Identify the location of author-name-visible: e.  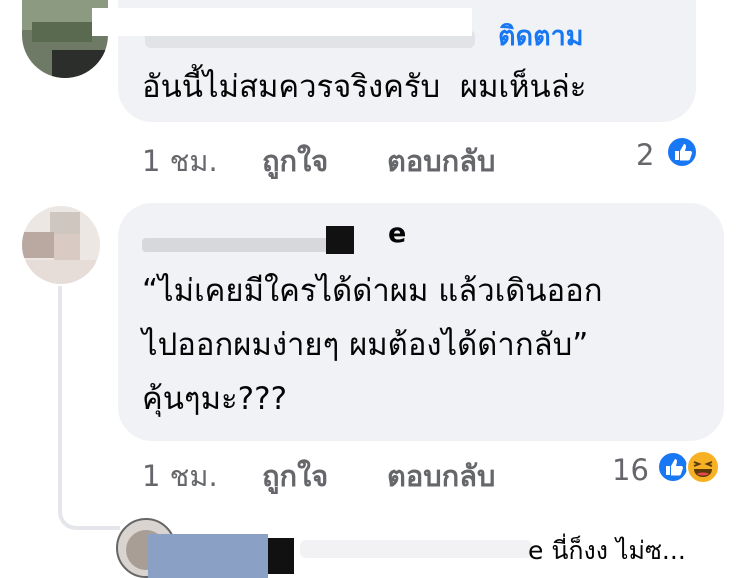
(397, 233).